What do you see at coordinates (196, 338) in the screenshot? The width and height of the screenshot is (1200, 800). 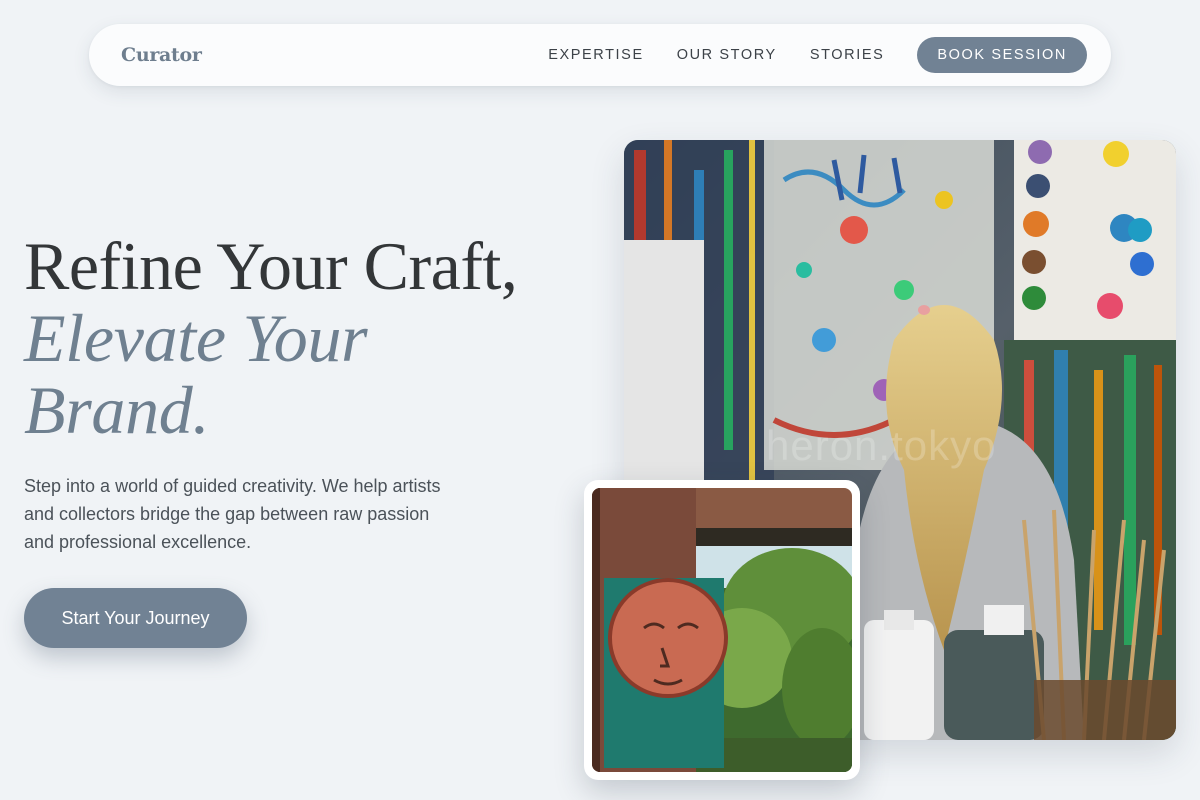 I see `headline-line-2: Elevate Your` at bounding box center [196, 338].